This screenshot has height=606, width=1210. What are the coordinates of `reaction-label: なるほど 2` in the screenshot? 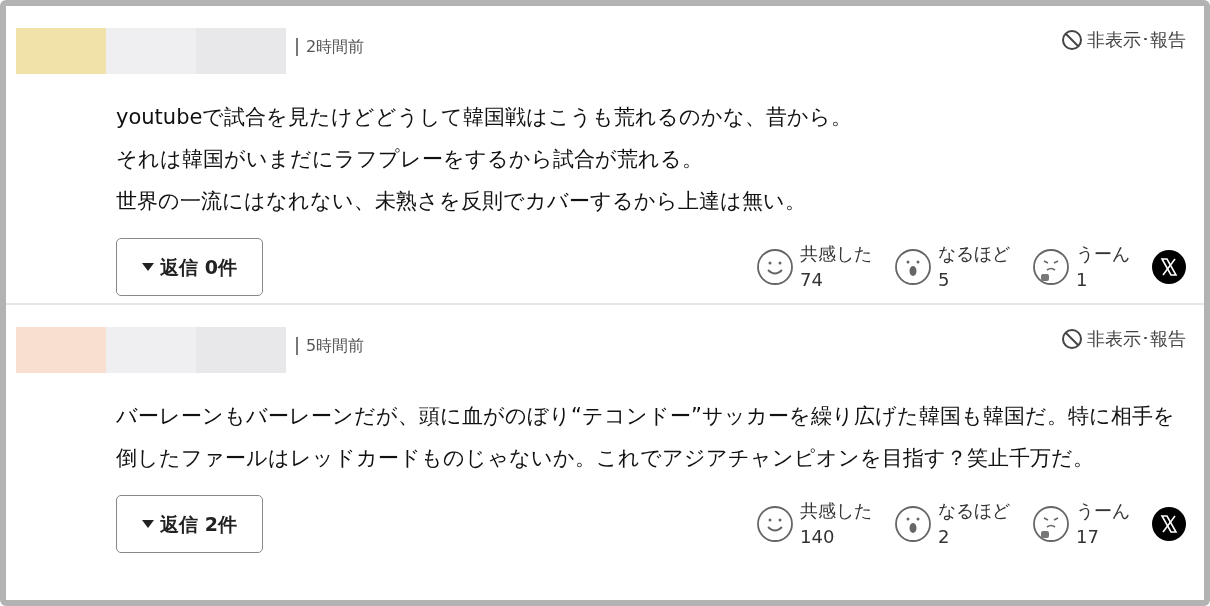 It's located at (974, 524).